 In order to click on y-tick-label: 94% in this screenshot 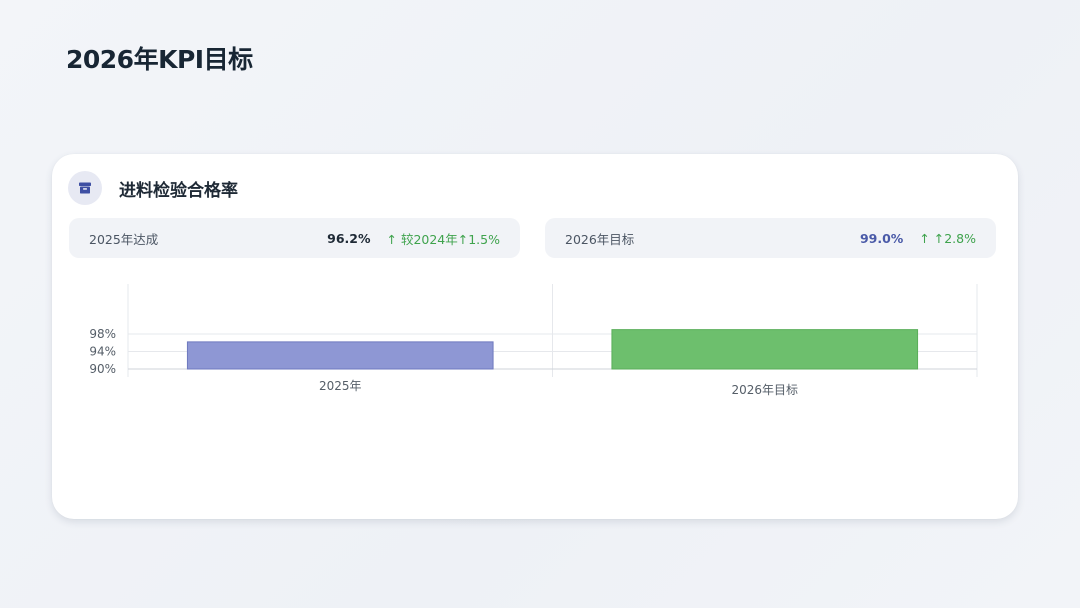, I will do `click(102, 352)`.